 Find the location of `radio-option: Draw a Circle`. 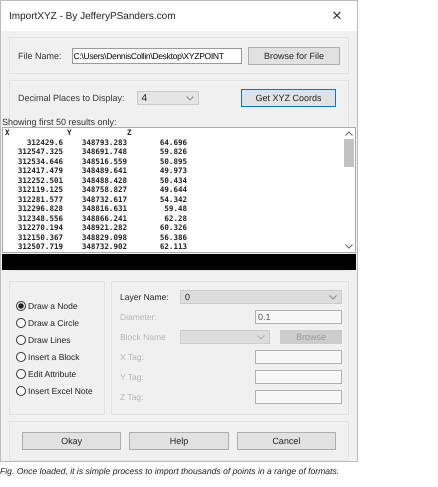

radio-option: Draw a Circle is located at coordinates (60, 323).